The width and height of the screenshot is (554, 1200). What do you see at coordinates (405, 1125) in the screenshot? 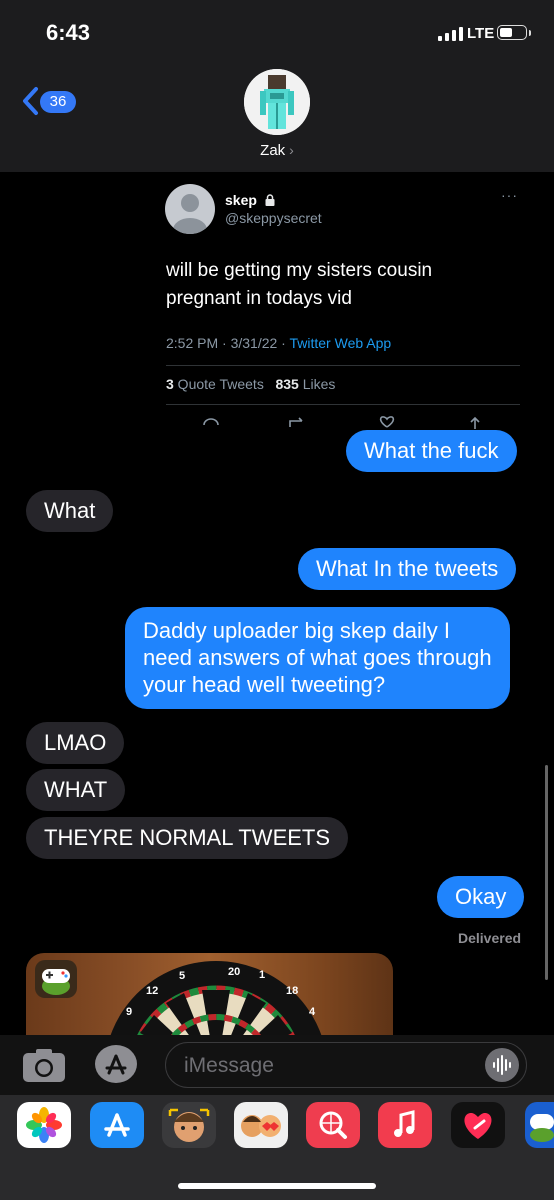
I see `music-icon` at bounding box center [405, 1125].